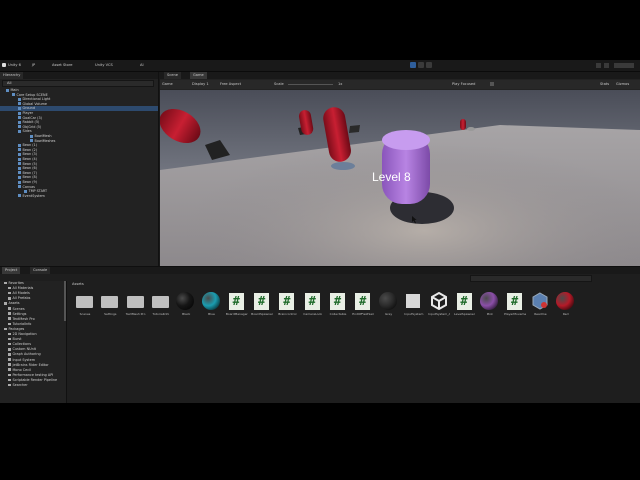 Image resolution: width=640 pixels, height=480 pixels. Describe the element at coordinates (200, 84) in the screenshot. I see `display-select: Display 1` at that location.